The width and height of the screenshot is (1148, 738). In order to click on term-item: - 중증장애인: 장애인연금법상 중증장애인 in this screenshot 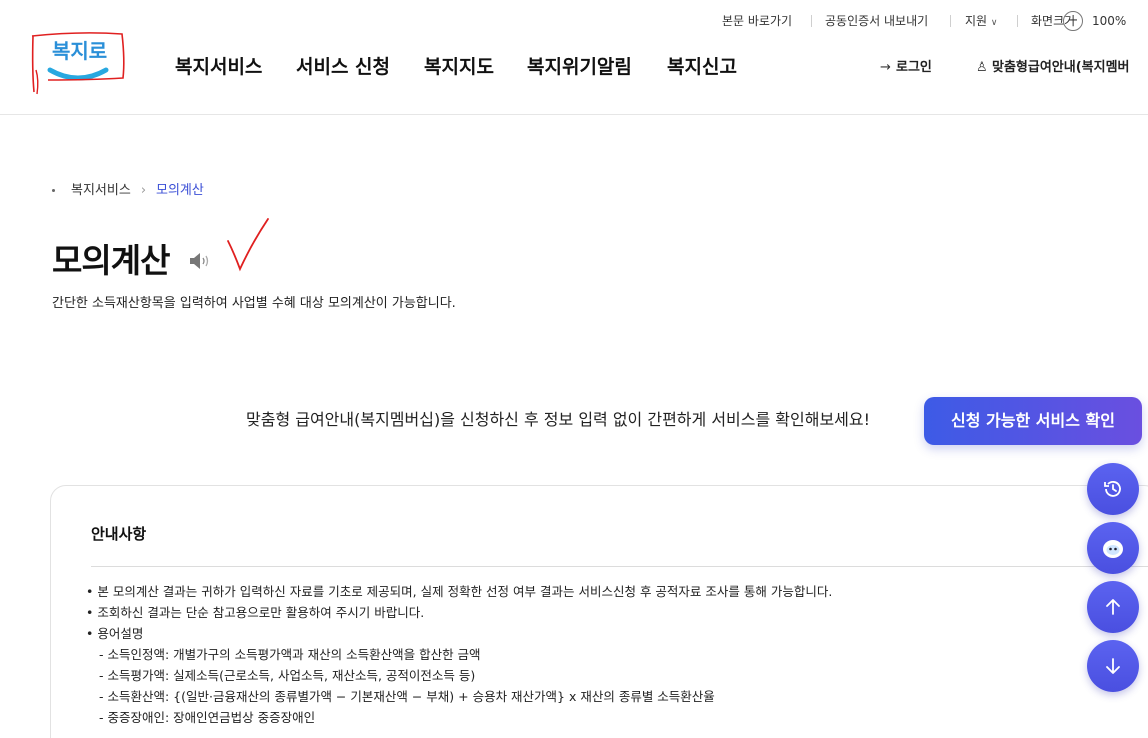, I will do `click(207, 717)`.